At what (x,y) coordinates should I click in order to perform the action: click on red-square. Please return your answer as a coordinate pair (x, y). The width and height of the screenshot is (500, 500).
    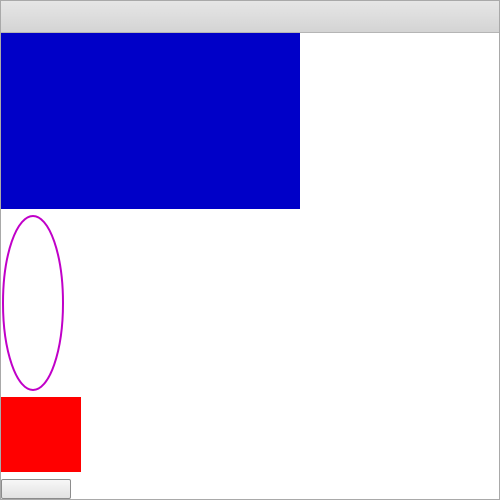
    Looking at the image, I should click on (41, 434).